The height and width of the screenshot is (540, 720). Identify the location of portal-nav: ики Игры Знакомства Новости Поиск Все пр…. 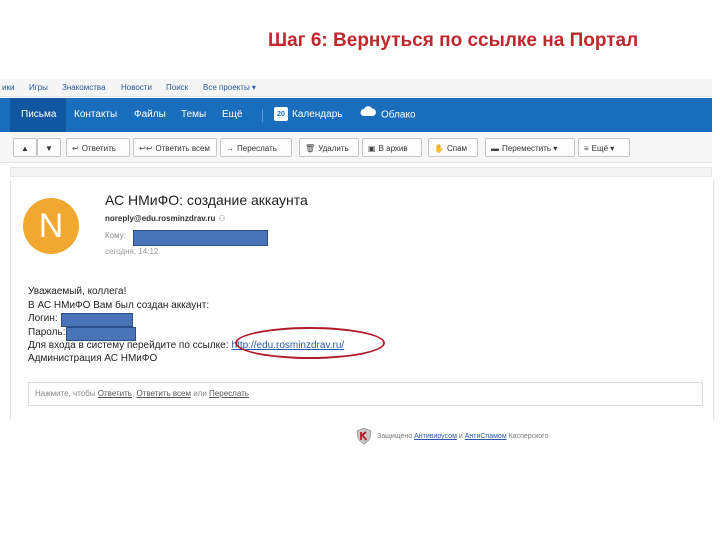
(356, 88).